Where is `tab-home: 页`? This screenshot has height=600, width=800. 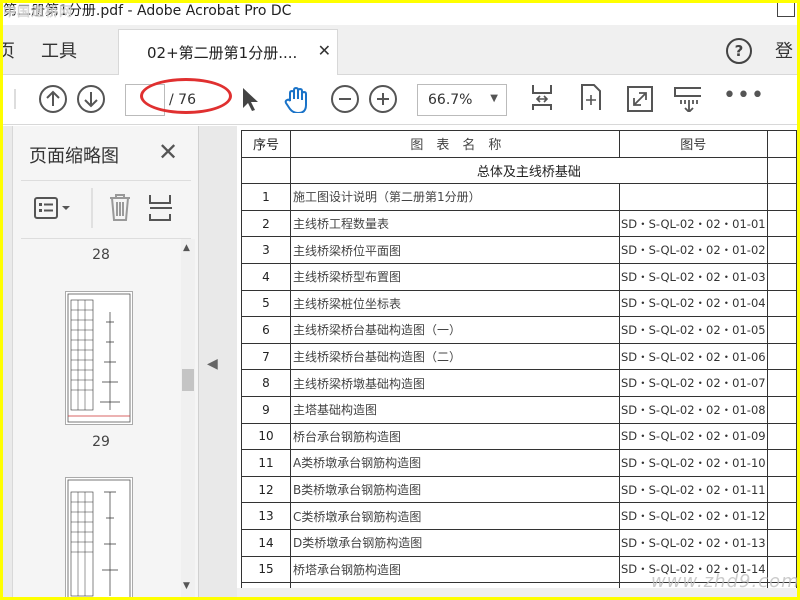 tab-home: 页 is located at coordinates (9, 50).